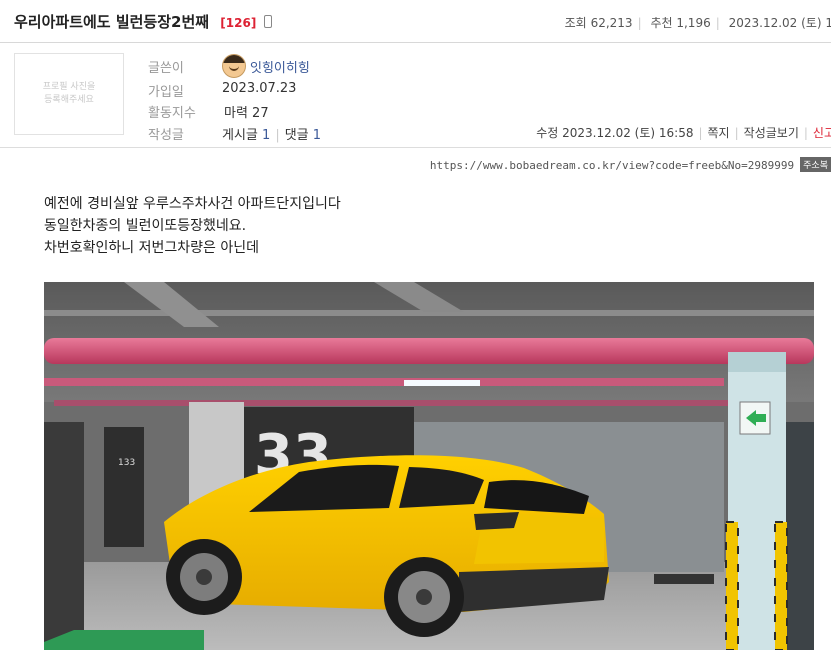 The height and width of the screenshot is (654, 831). I want to click on mobile-icon, so click(267, 21).